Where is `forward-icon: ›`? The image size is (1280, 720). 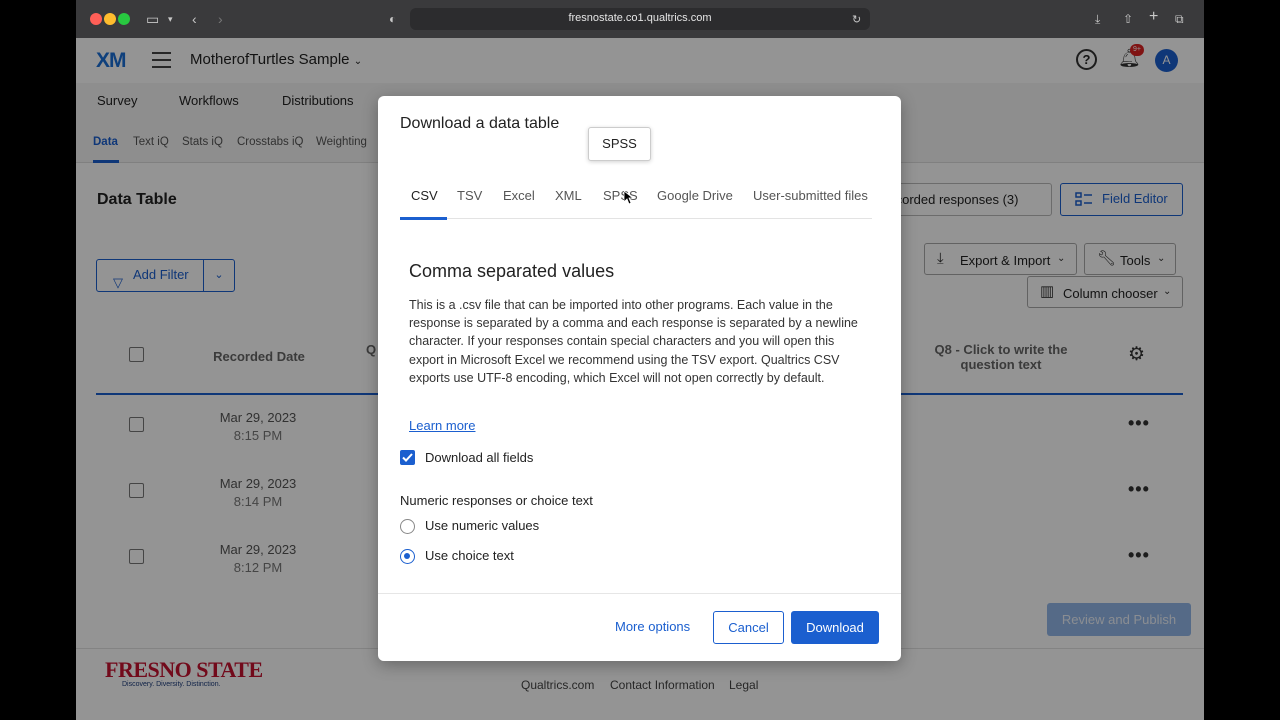
forward-icon: › is located at coordinates (220, 19).